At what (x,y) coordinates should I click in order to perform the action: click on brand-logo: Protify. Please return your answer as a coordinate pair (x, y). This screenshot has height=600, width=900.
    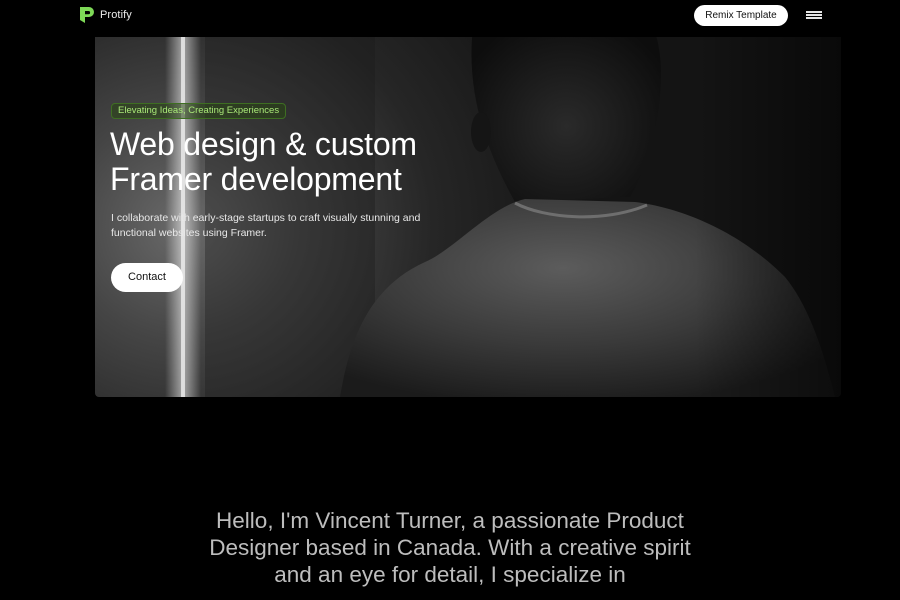
    Looking at the image, I should click on (106, 15).